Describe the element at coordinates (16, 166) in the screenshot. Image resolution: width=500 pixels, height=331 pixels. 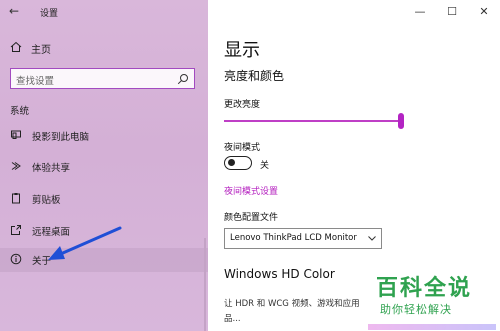
I see `share-experience-icon` at that location.